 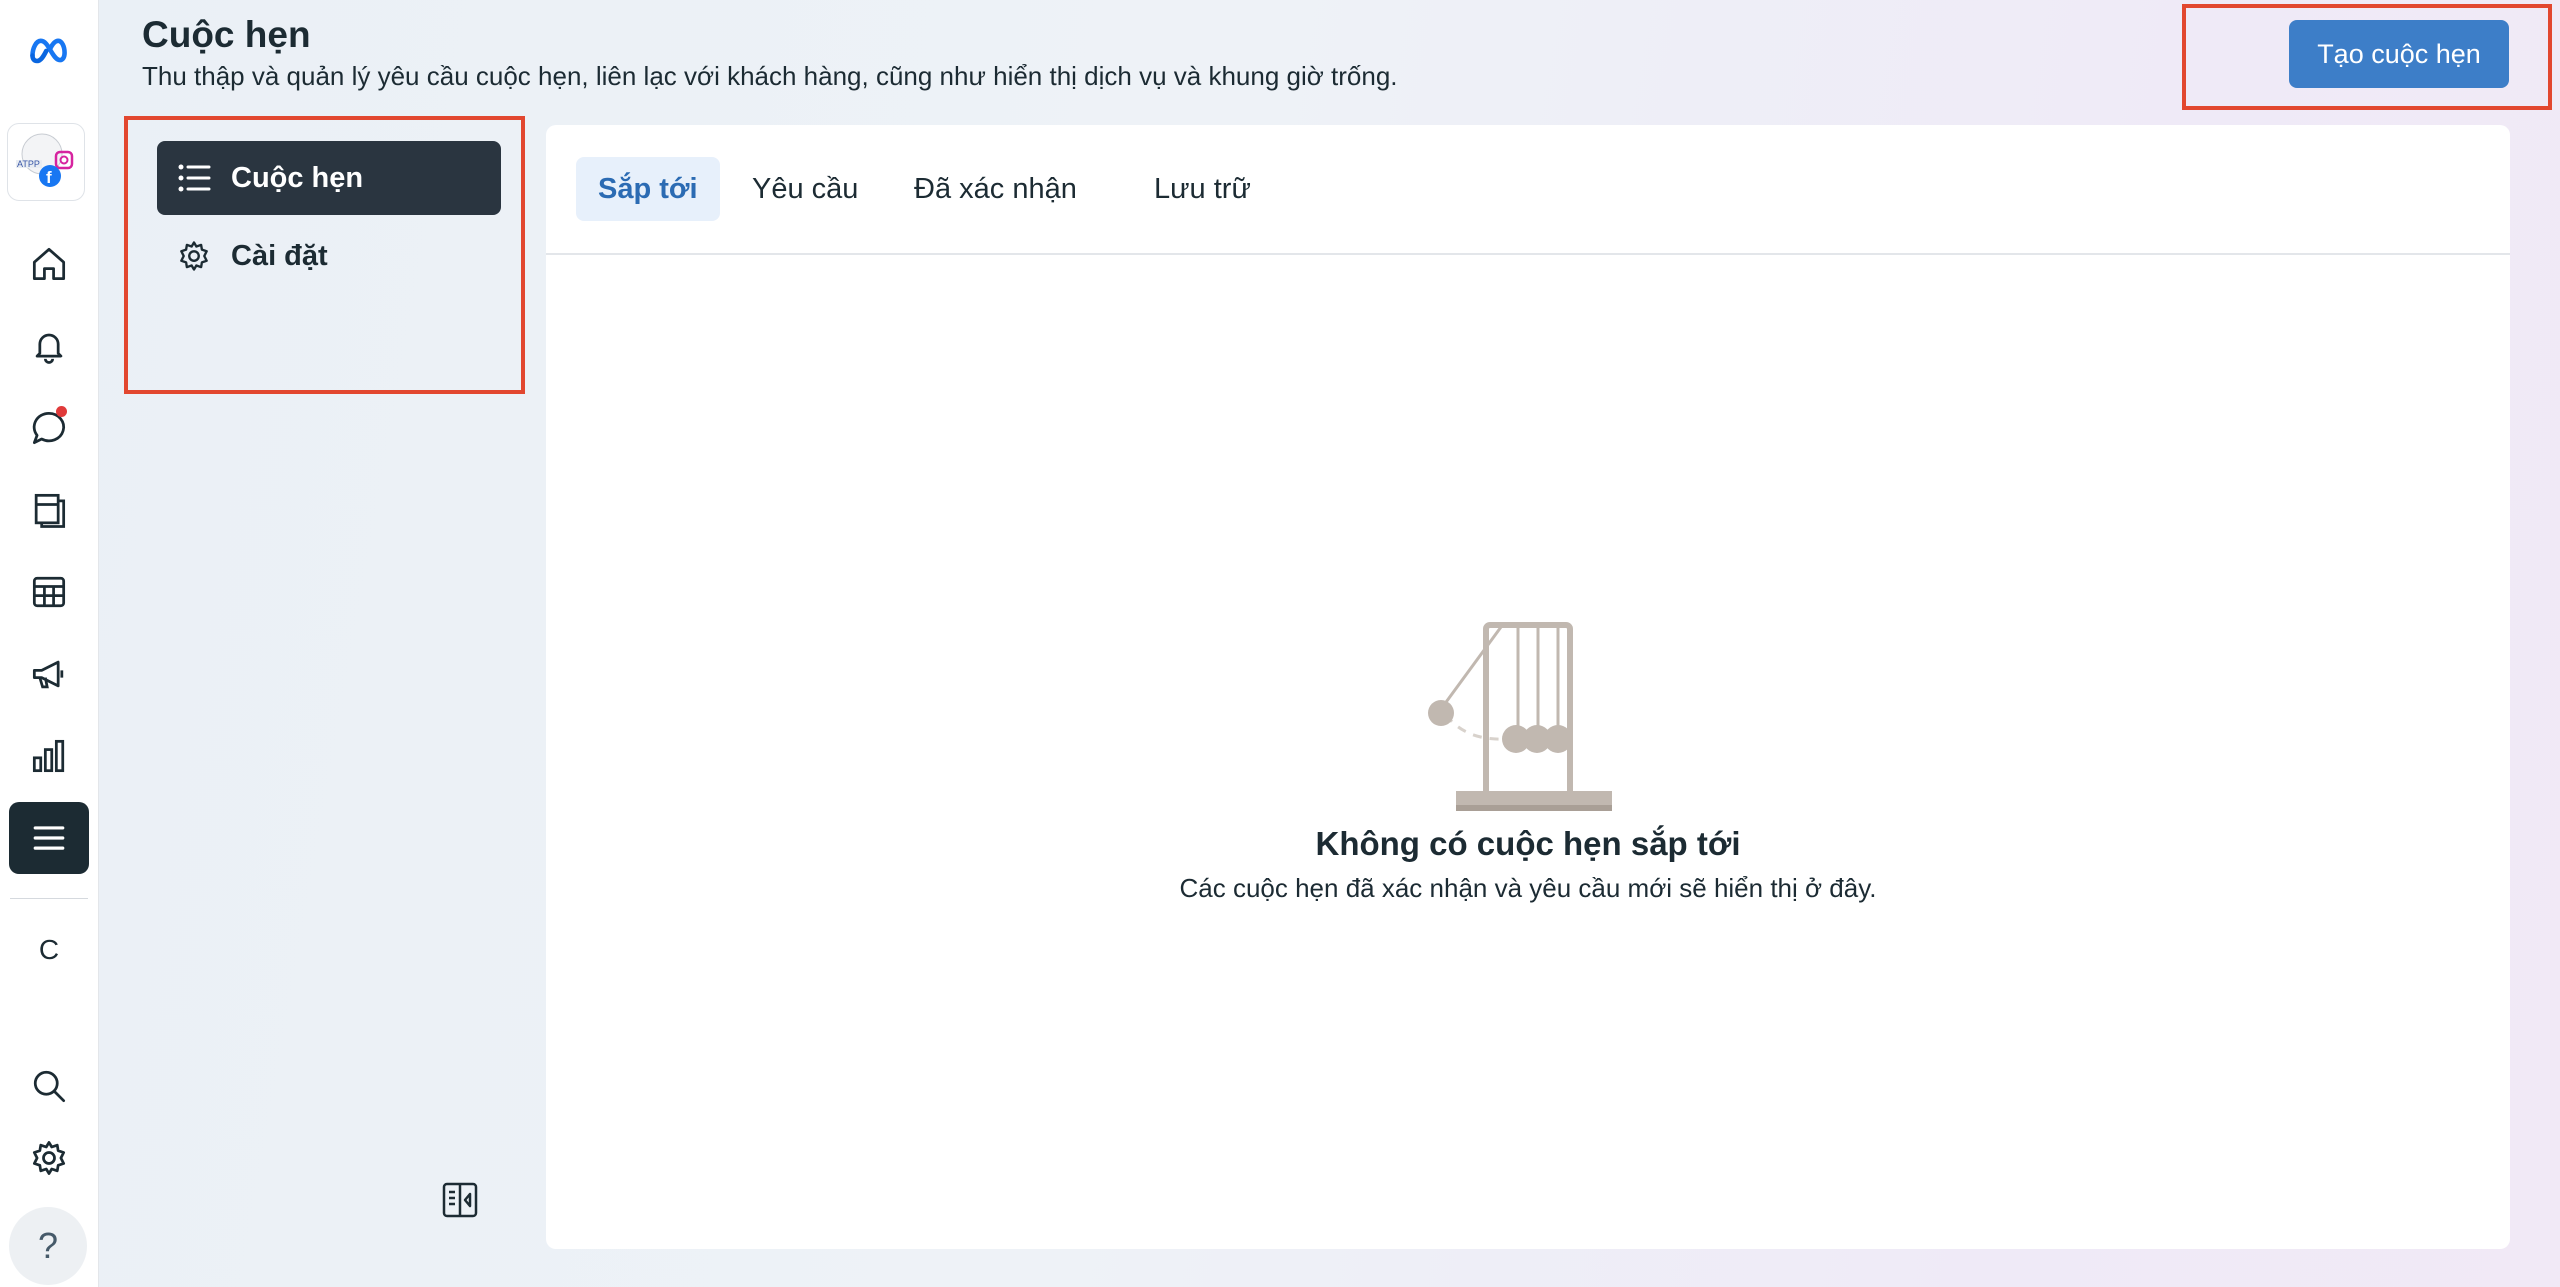 What do you see at coordinates (49, 950) in the screenshot?
I see `rail-letter: C` at bounding box center [49, 950].